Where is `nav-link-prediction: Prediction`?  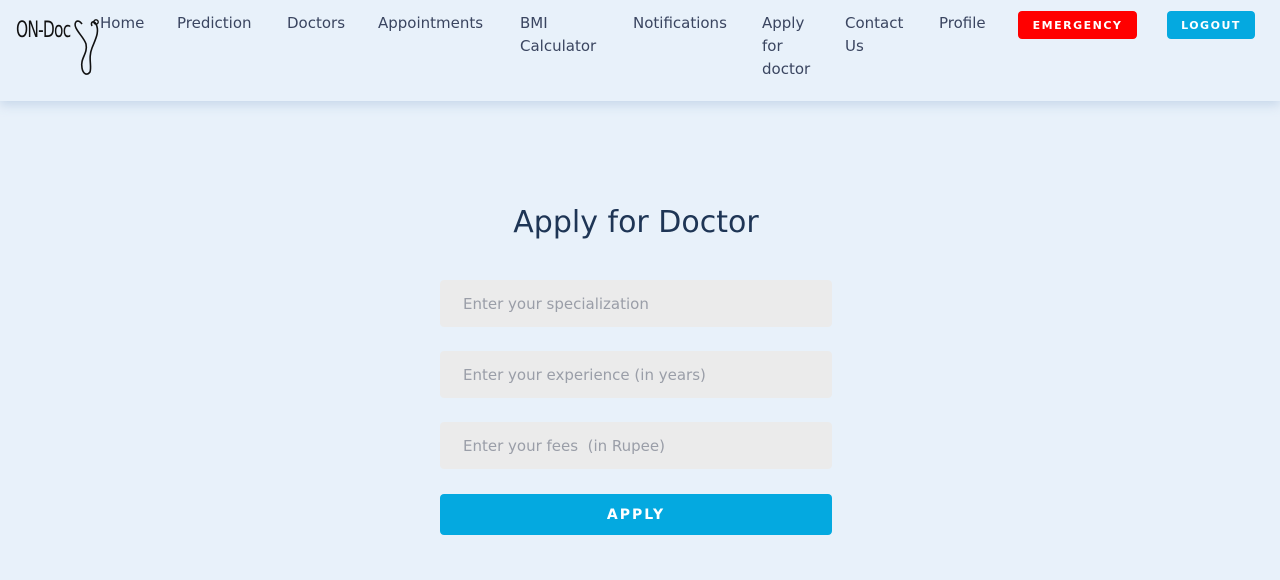
nav-link-prediction: Prediction is located at coordinates (222, 23).